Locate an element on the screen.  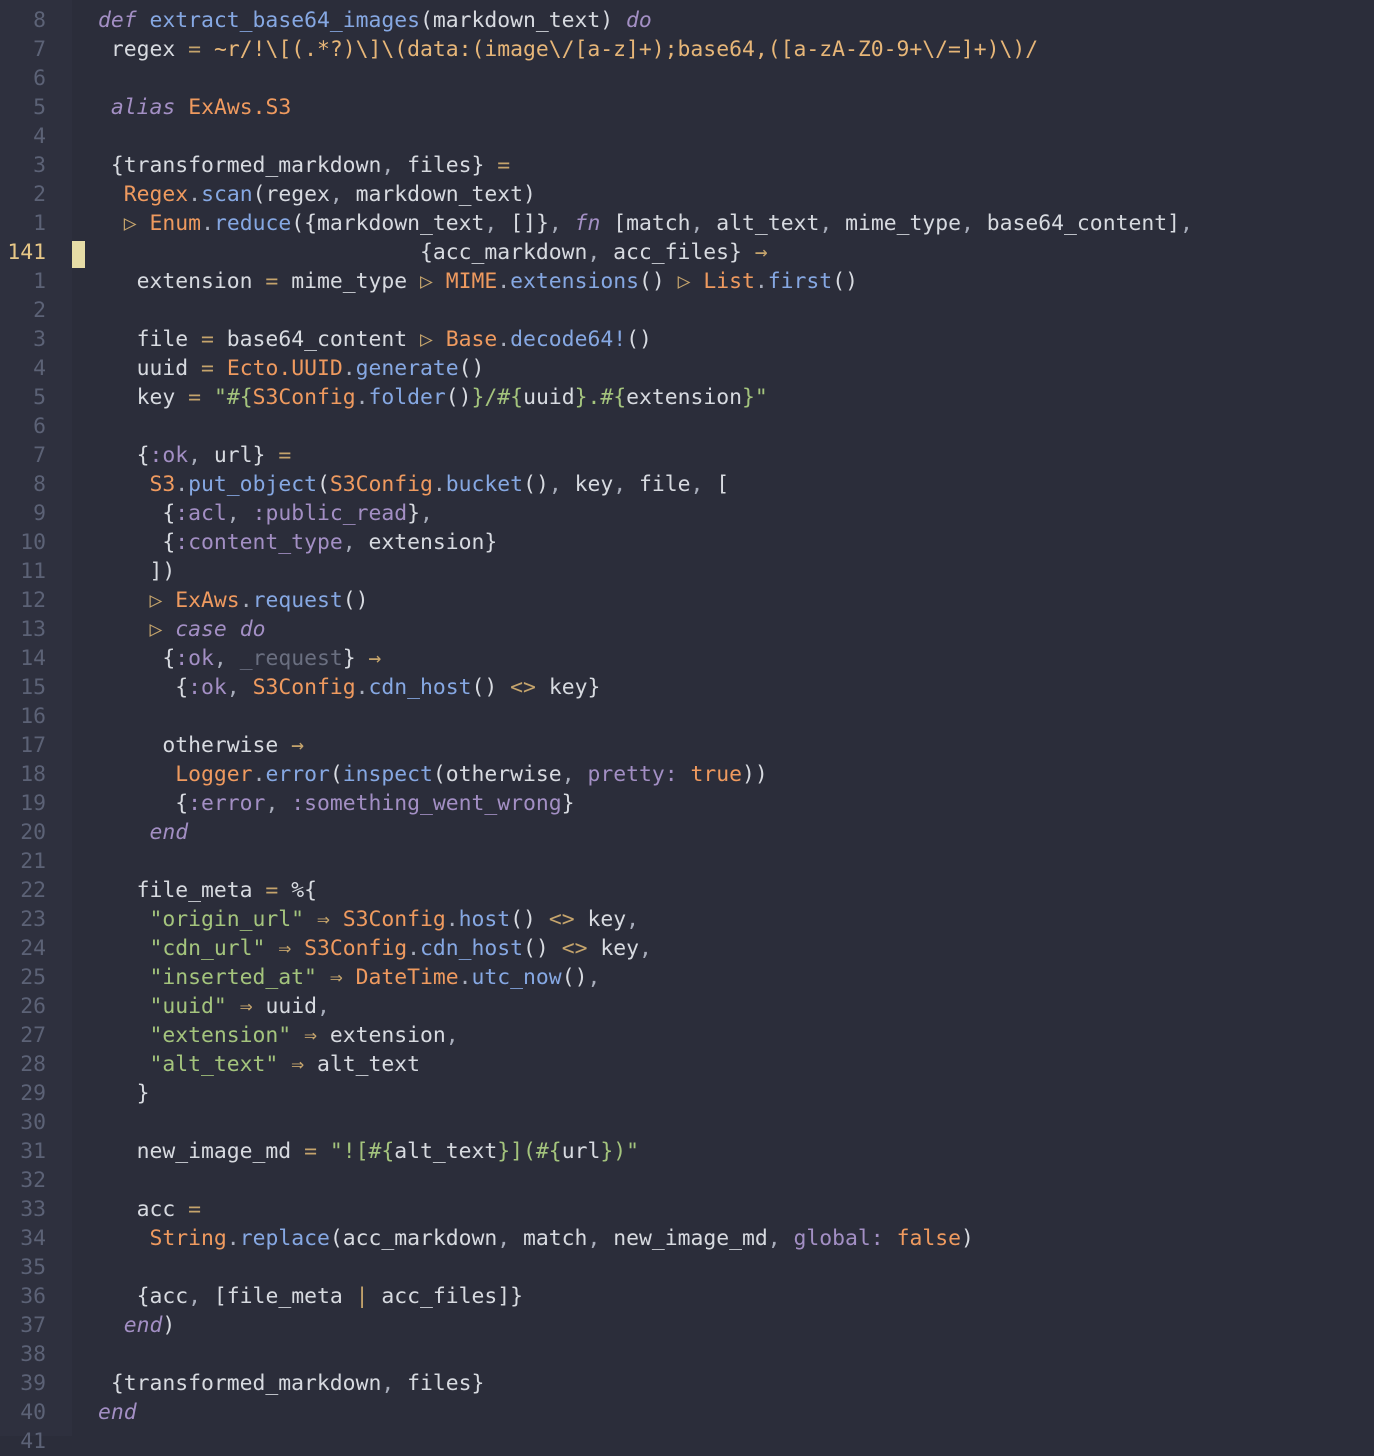
line-number: 26 is located at coordinates (33, 1006).